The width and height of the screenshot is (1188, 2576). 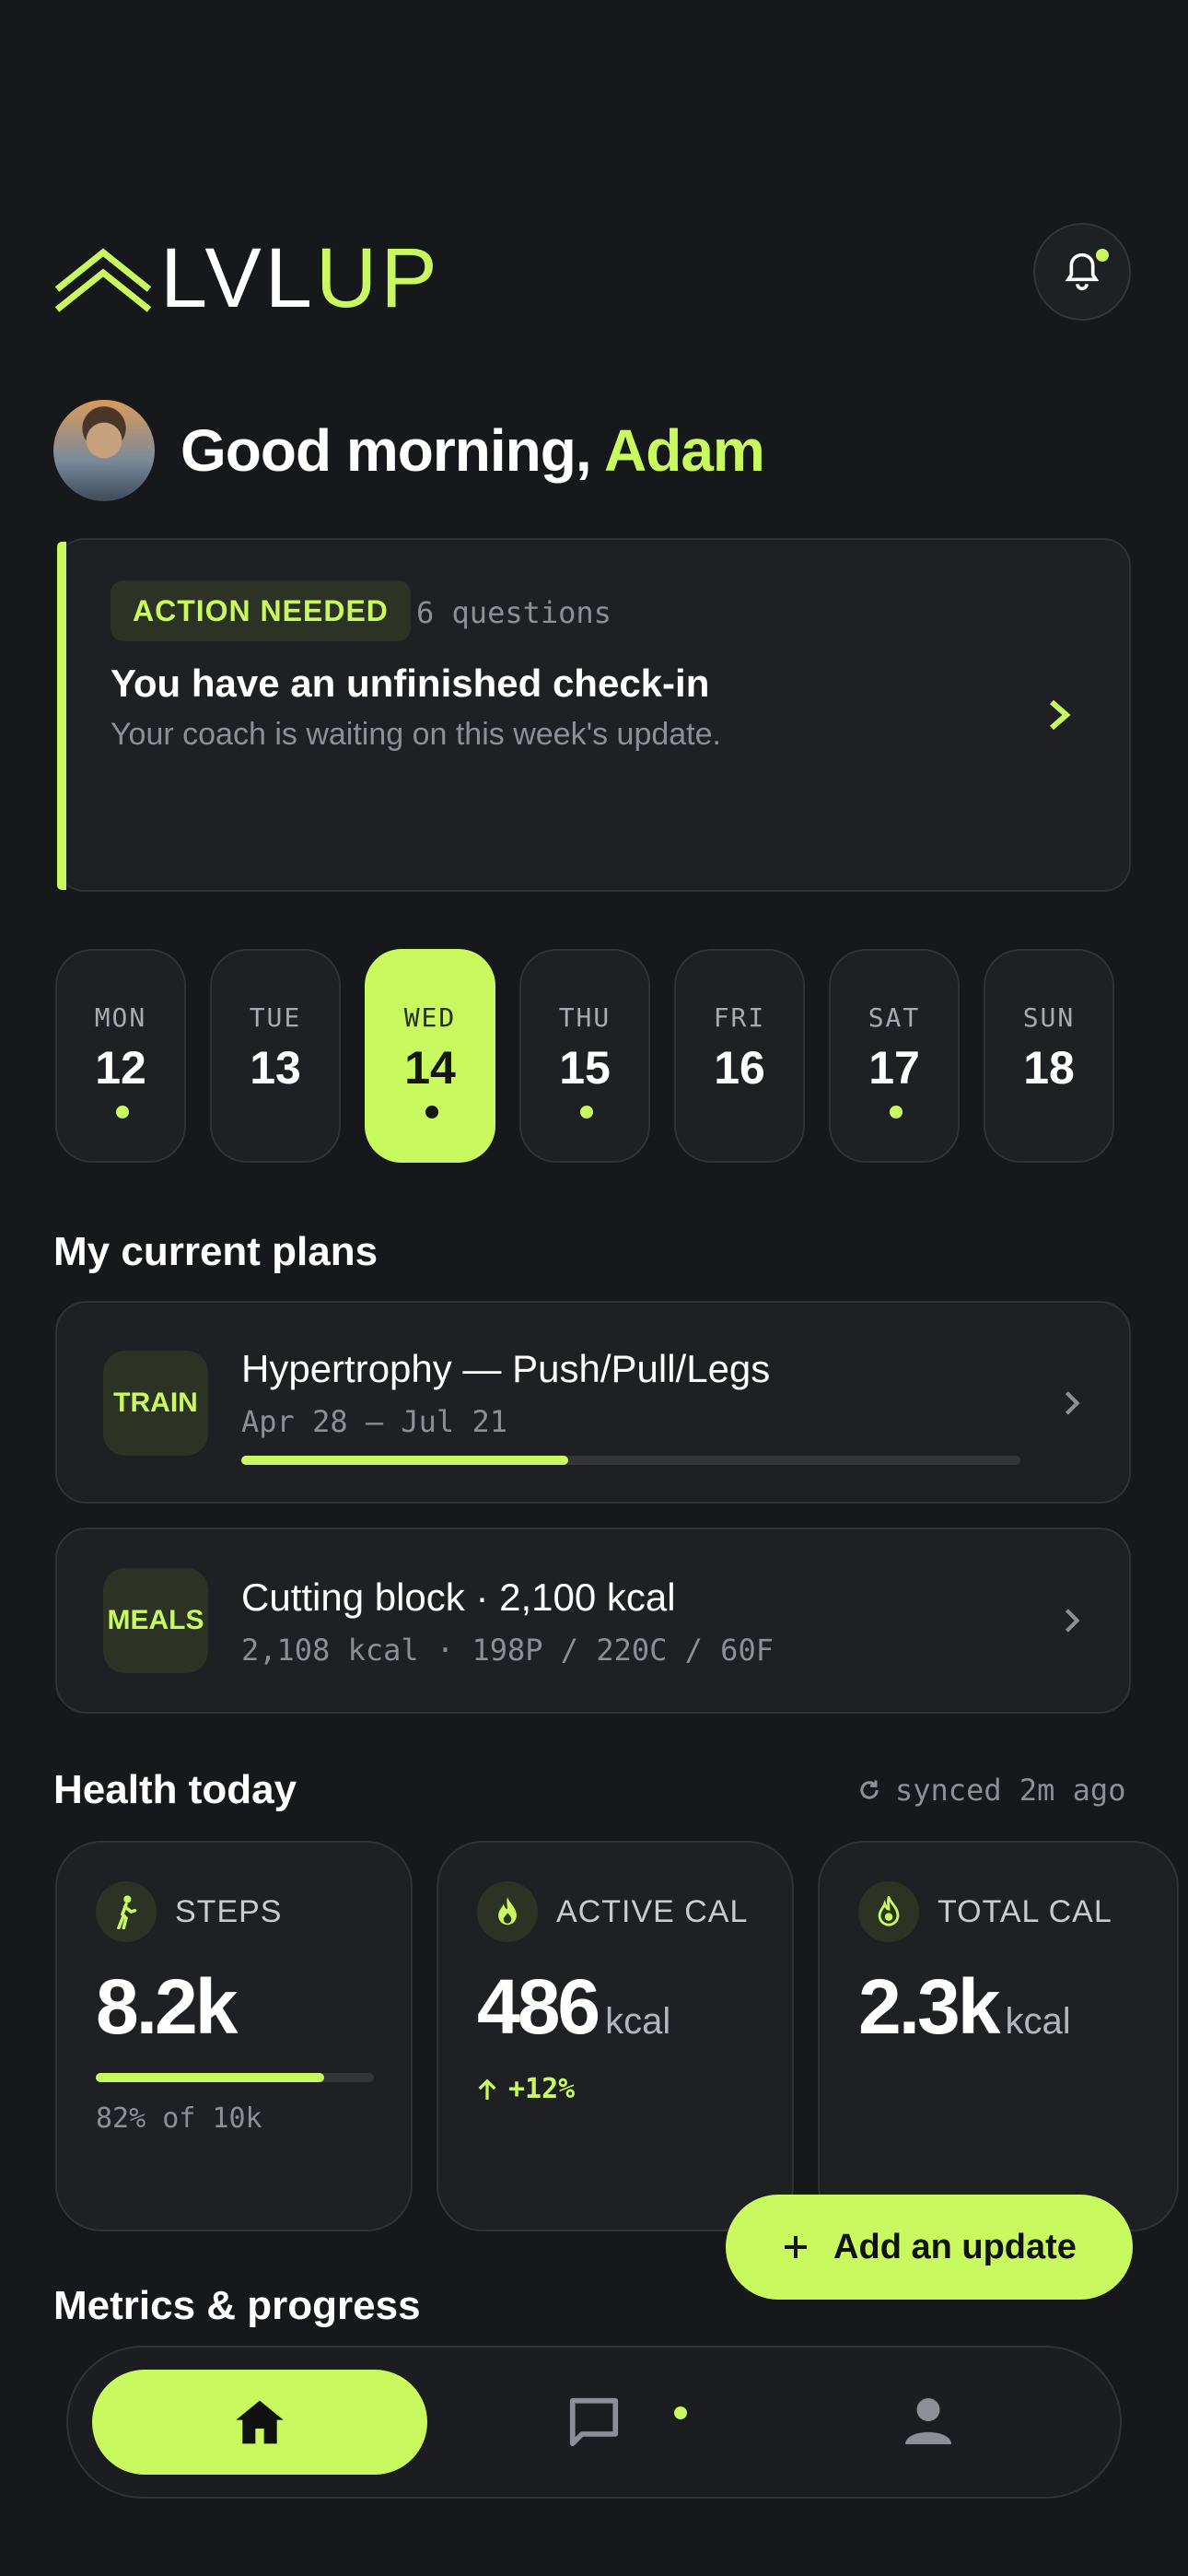 I want to click on day-number: 14, so click(x=430, y=1068).